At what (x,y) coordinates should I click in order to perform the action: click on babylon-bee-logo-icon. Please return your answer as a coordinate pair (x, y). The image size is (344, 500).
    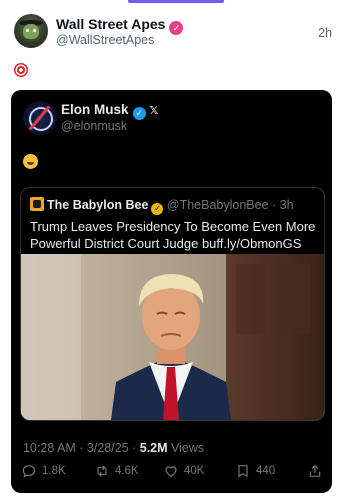
    Looking at the image, I should click on (37, 204).